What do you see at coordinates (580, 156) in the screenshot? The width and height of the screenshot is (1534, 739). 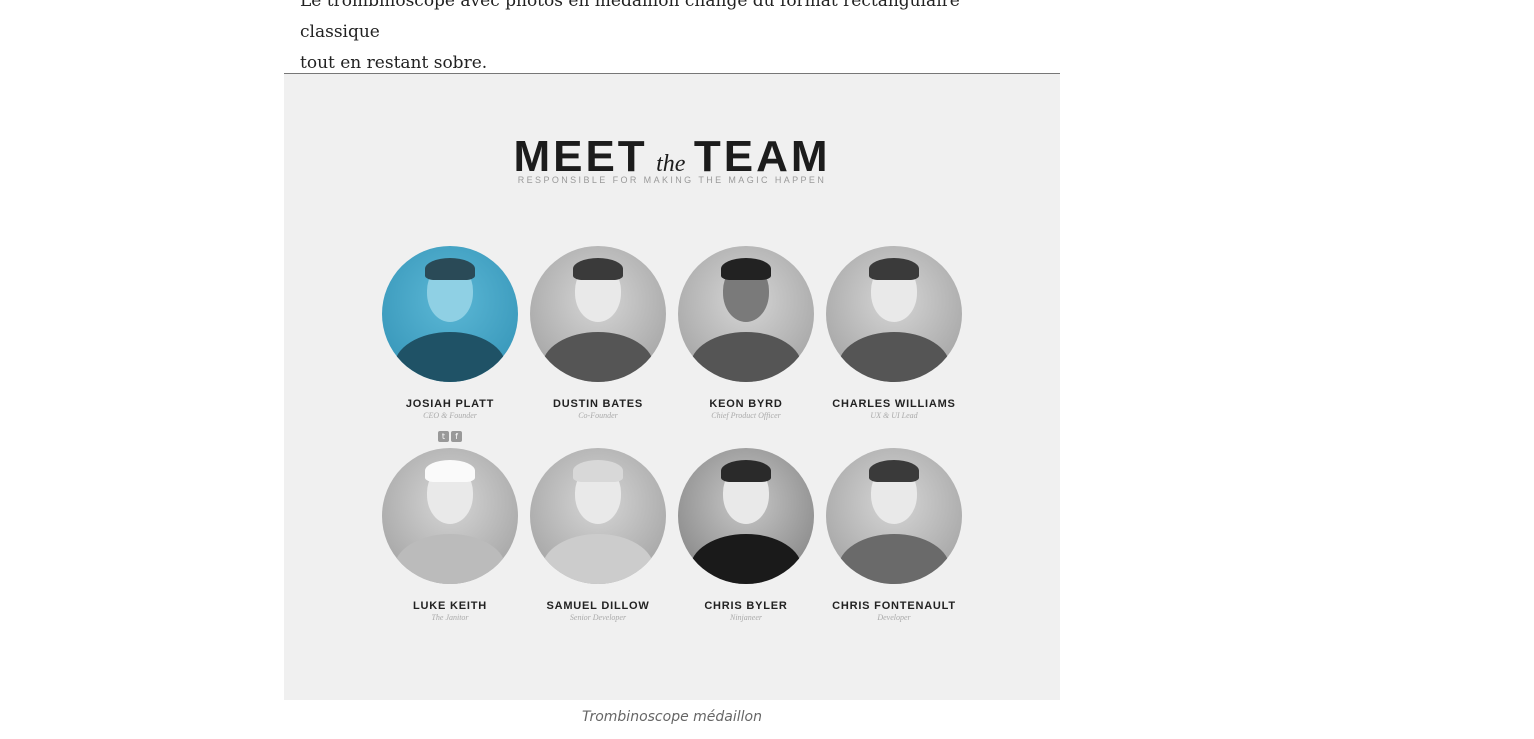 I see `heading-meet: MEET` at bounding box center [580, 156].